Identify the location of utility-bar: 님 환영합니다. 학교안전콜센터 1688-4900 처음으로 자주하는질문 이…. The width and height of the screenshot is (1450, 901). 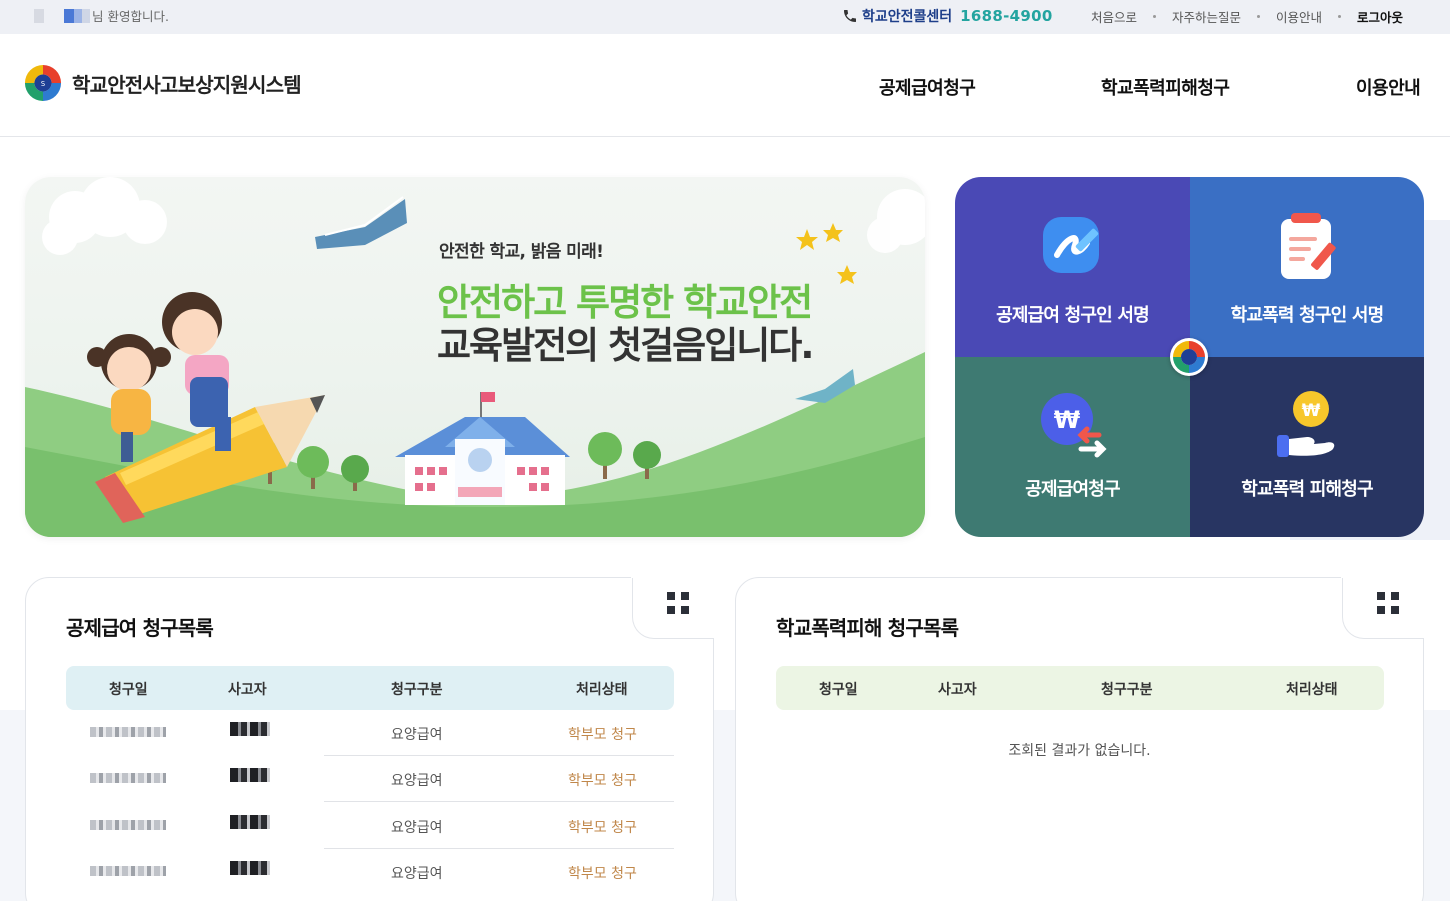
(725, 17).